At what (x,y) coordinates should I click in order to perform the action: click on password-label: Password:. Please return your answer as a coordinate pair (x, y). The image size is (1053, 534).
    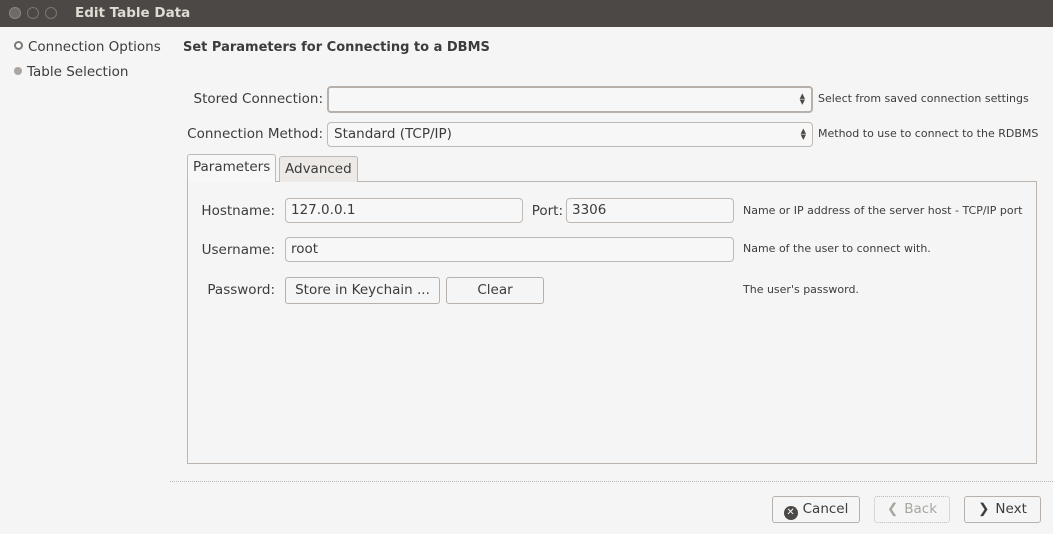
    Looking at the image, I should click on (241, 290).